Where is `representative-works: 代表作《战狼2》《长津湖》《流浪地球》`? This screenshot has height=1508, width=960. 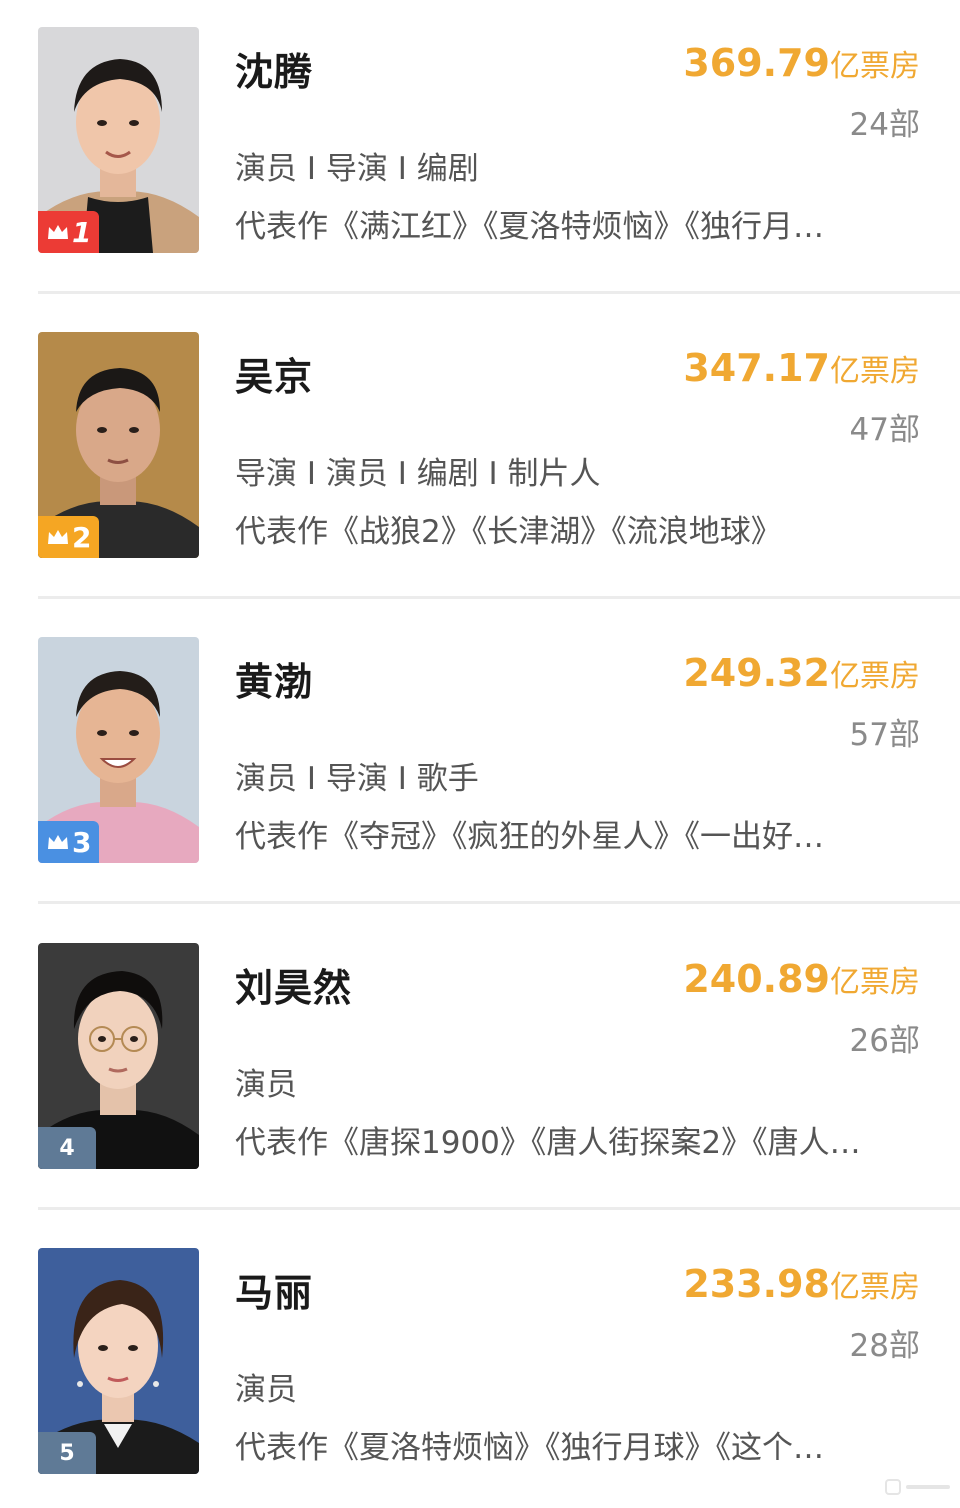 representative-works: 代表作《战狼2》《长津湖》《流浪地球》 is located at coordinates (508, 532).